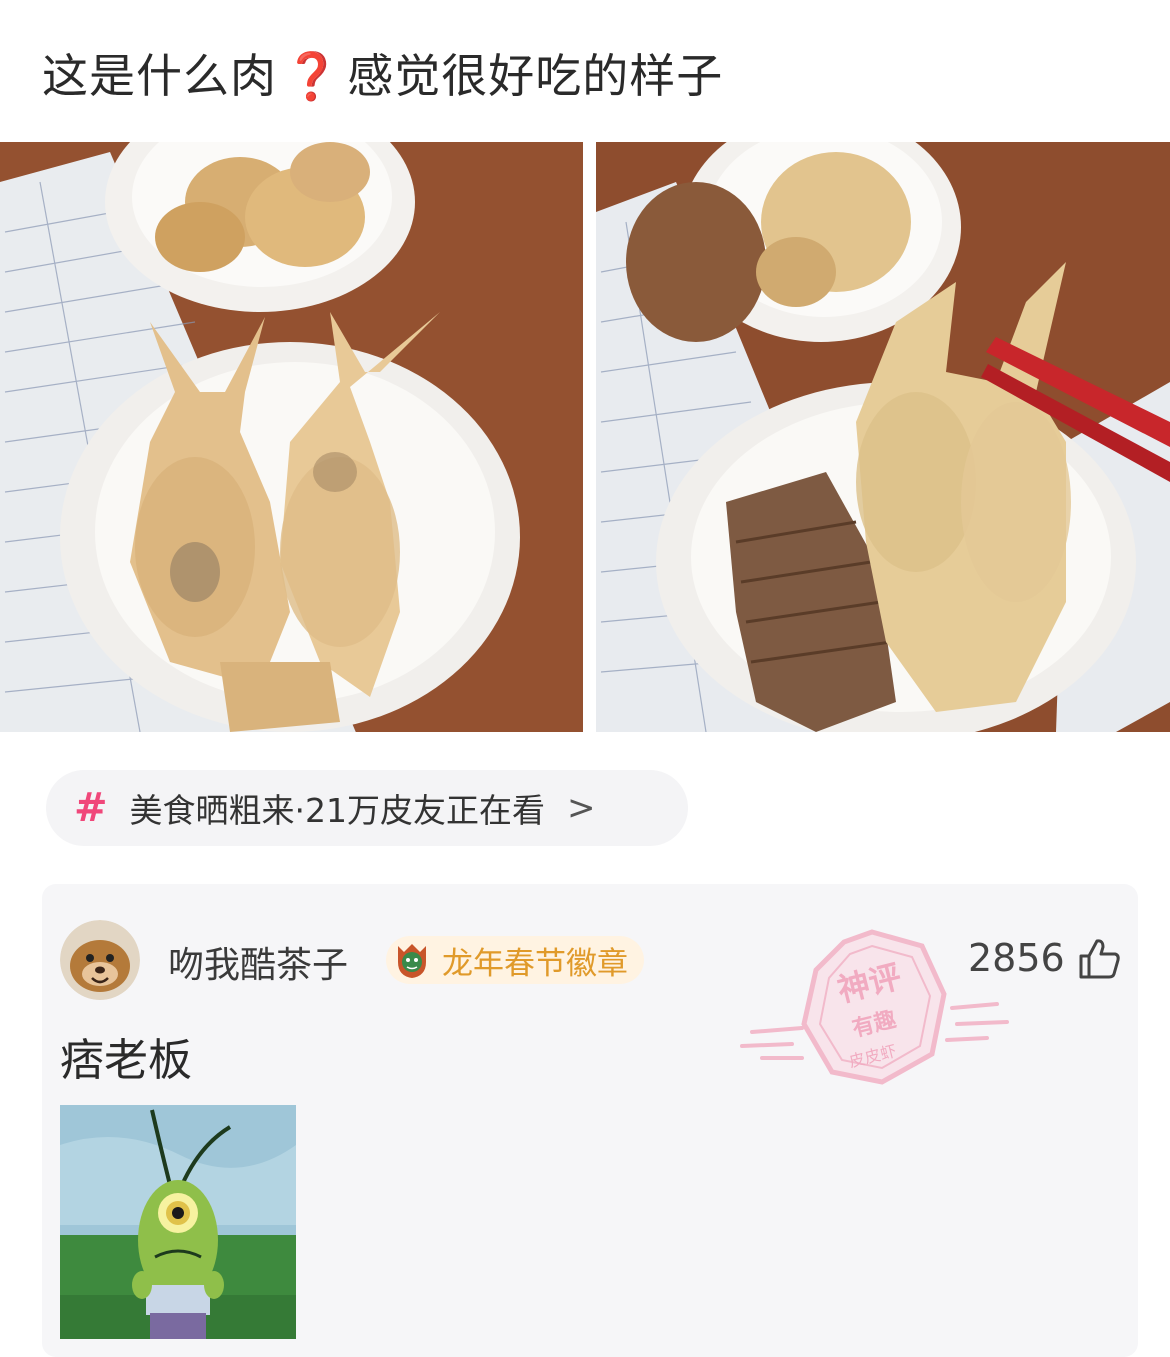 Image resolution: width=1170 pixels, height=1357 pixels. I want to click on topic-tag: # 美食晒粗来·21万皮友正在看 >, so click(367, 808).